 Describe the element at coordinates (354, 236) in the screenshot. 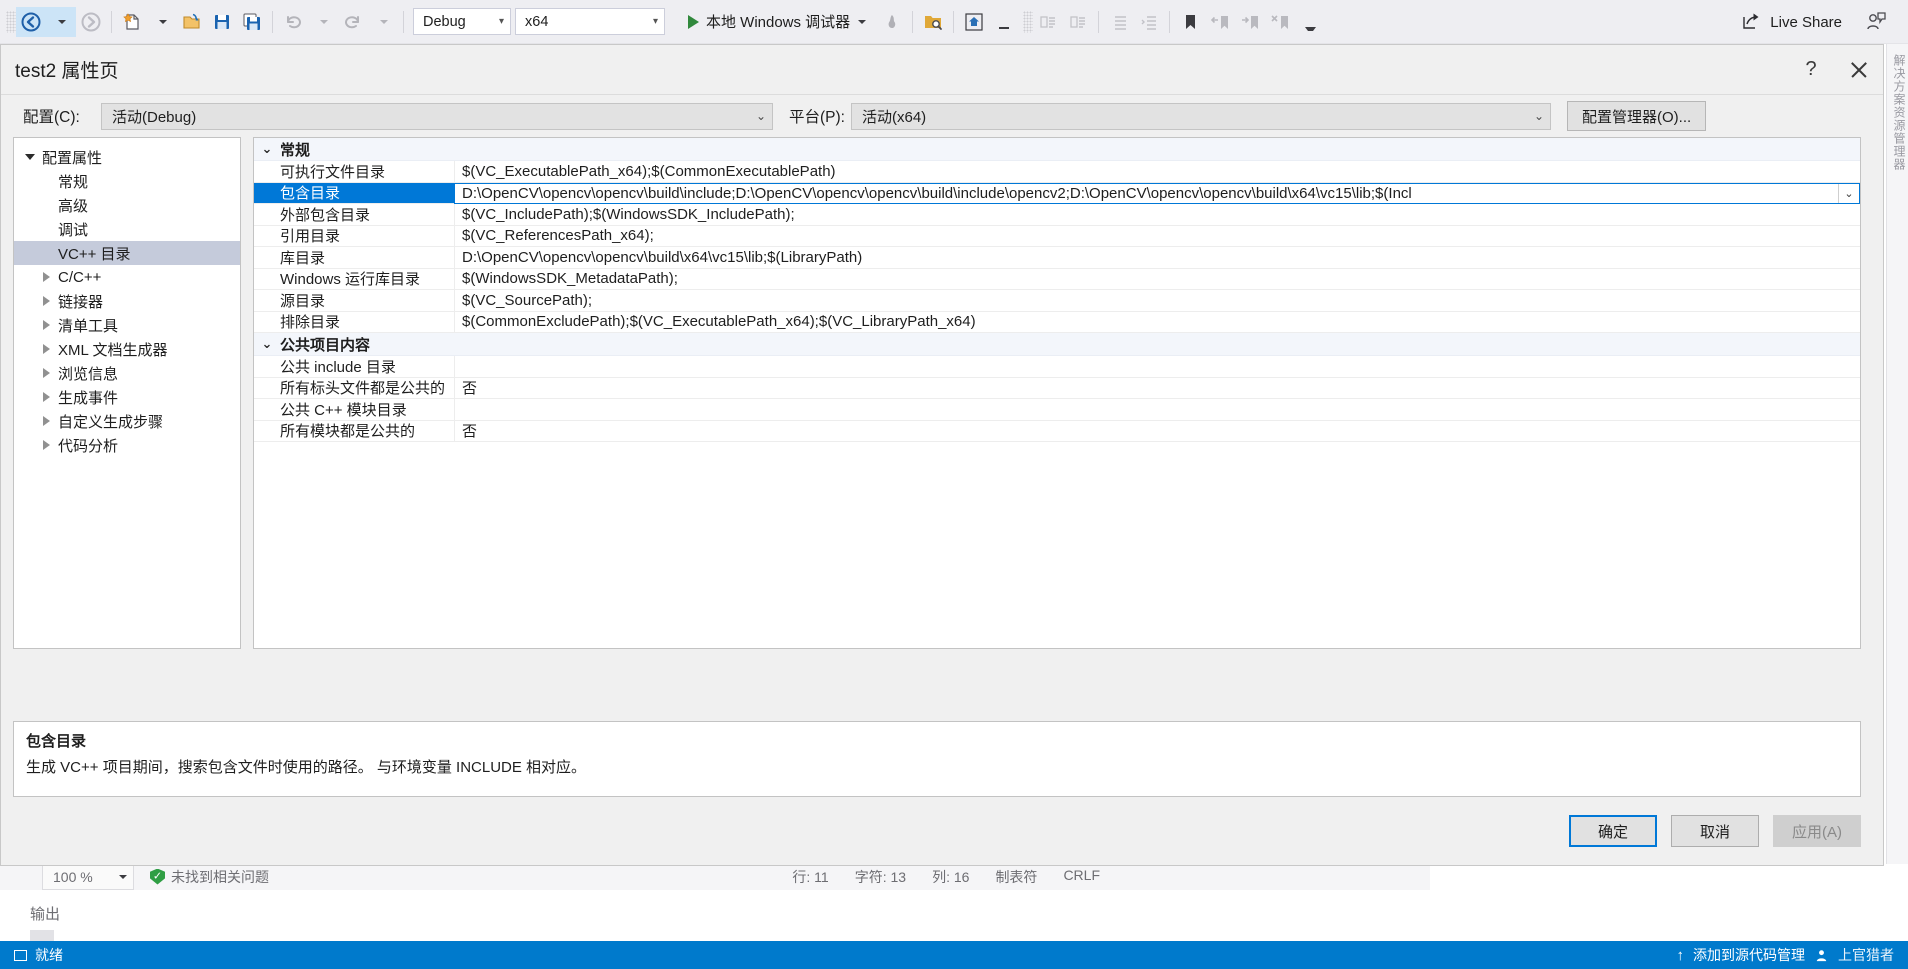

I see `property-name: 引用目录` at that location.